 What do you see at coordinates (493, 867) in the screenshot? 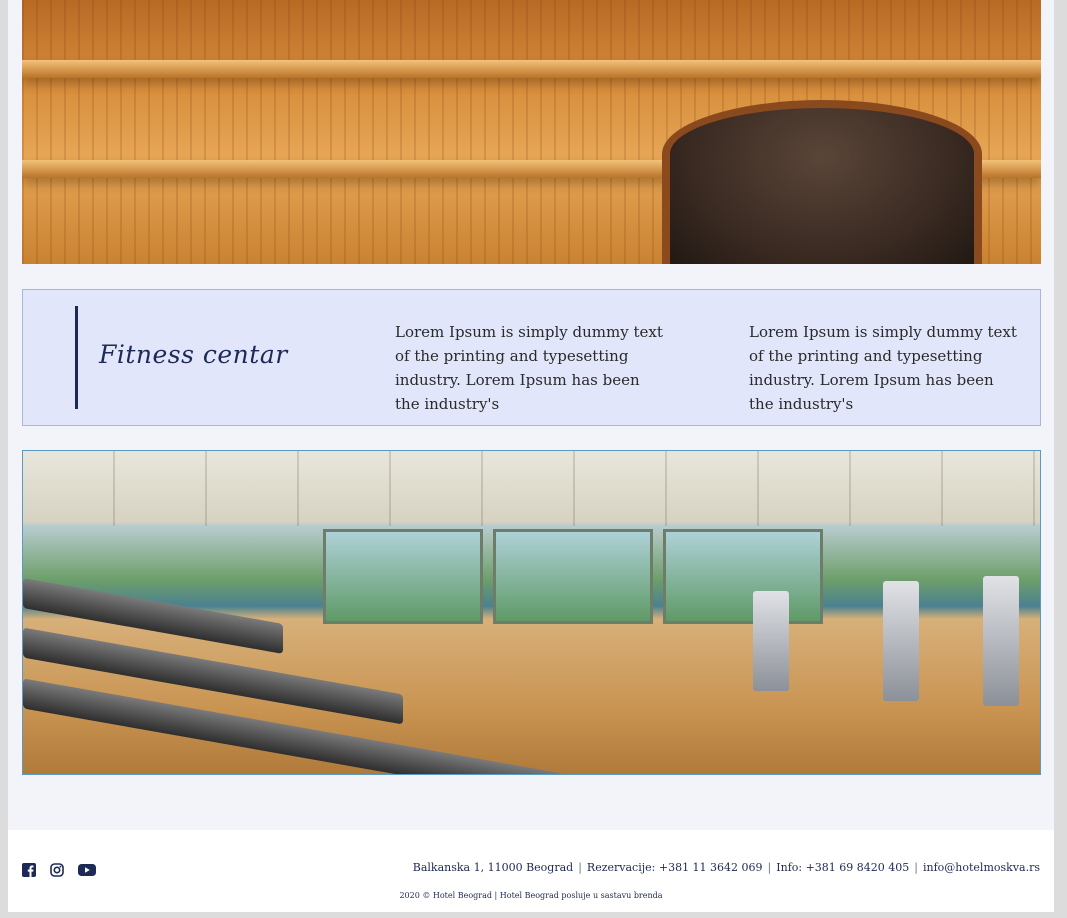
I see `address-text: Balkanska 1, 11000 Beograd` at bounding box center [493, 867].